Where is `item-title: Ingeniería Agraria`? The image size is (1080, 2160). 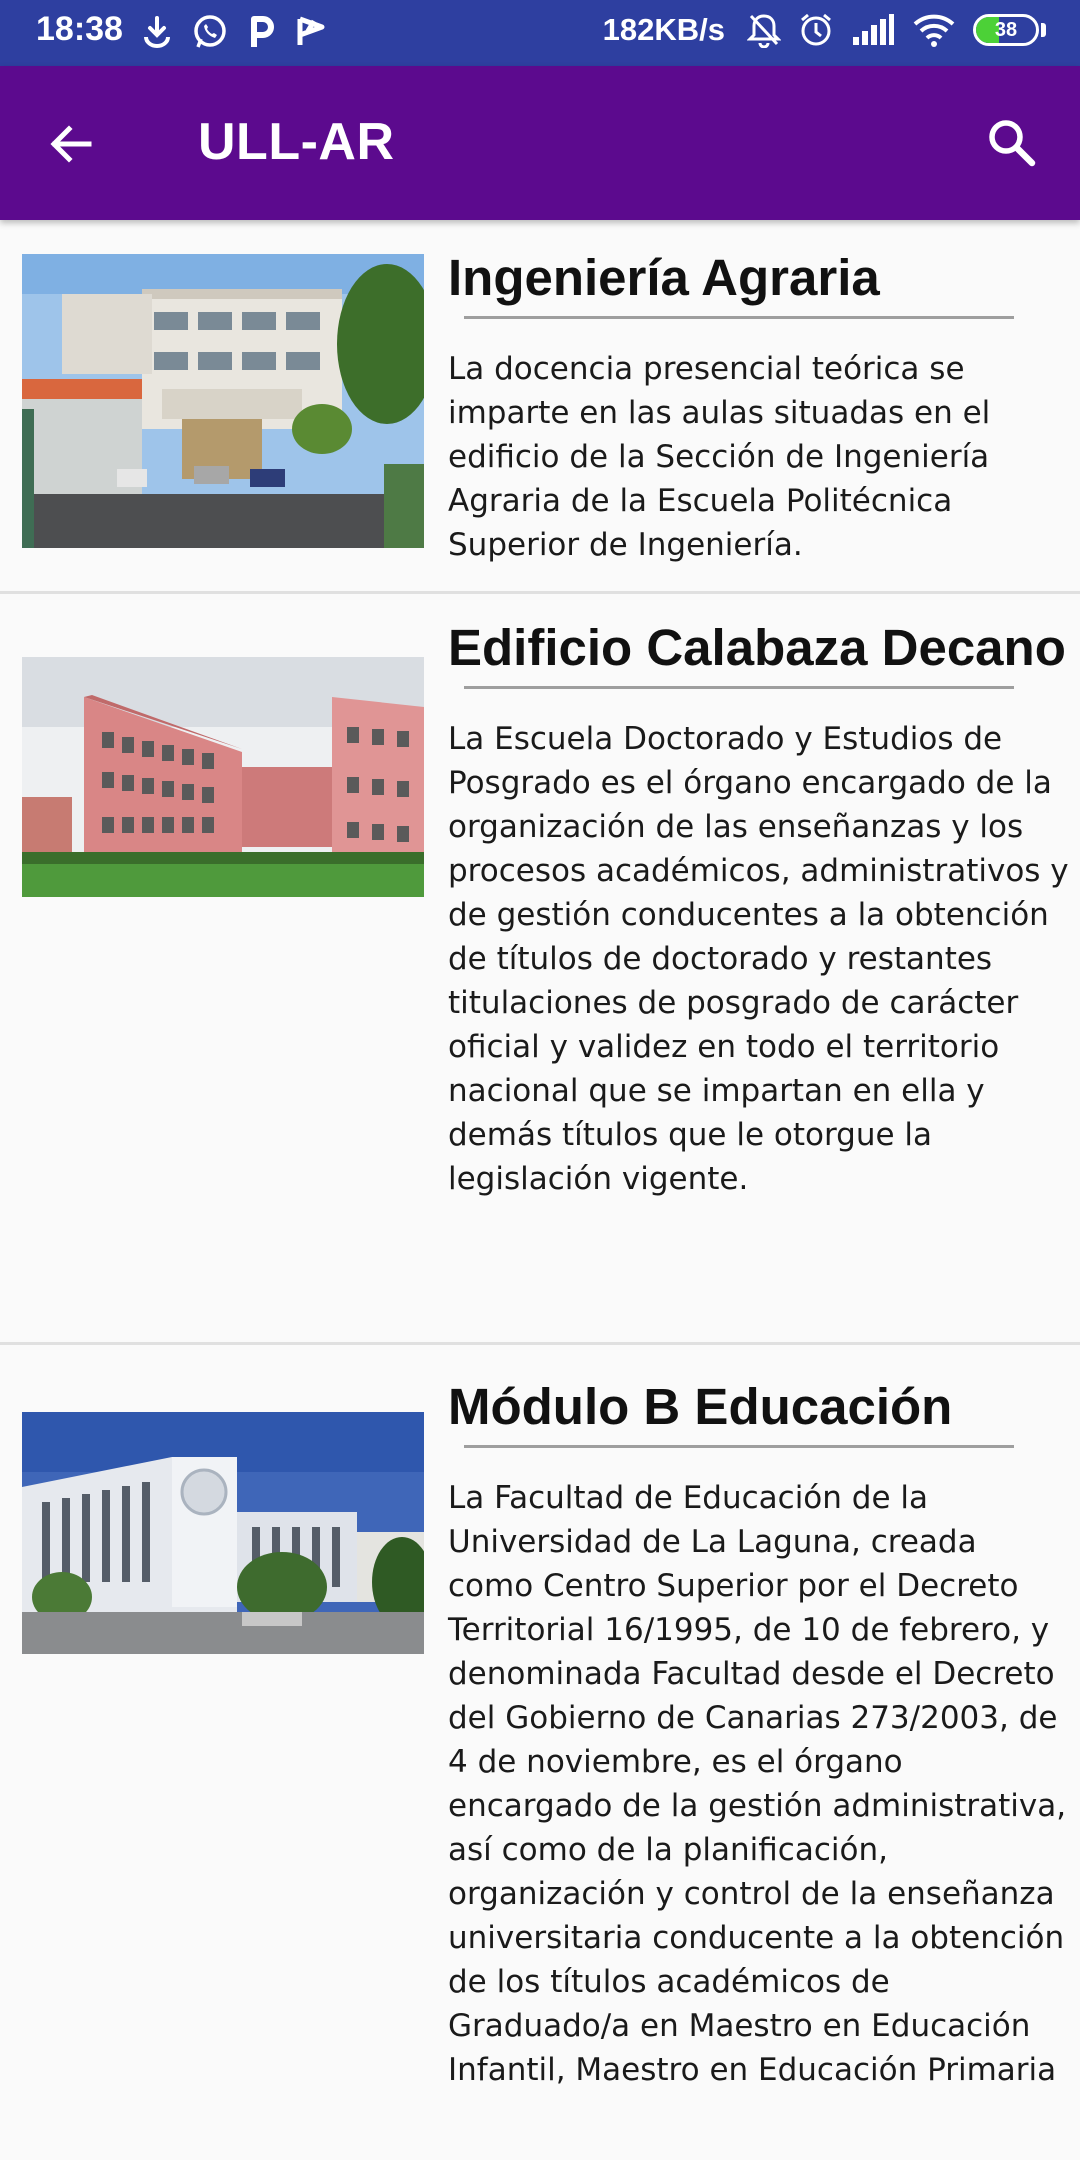 item-title: Ingeniería Agraria is located at coordinates (664, 277).